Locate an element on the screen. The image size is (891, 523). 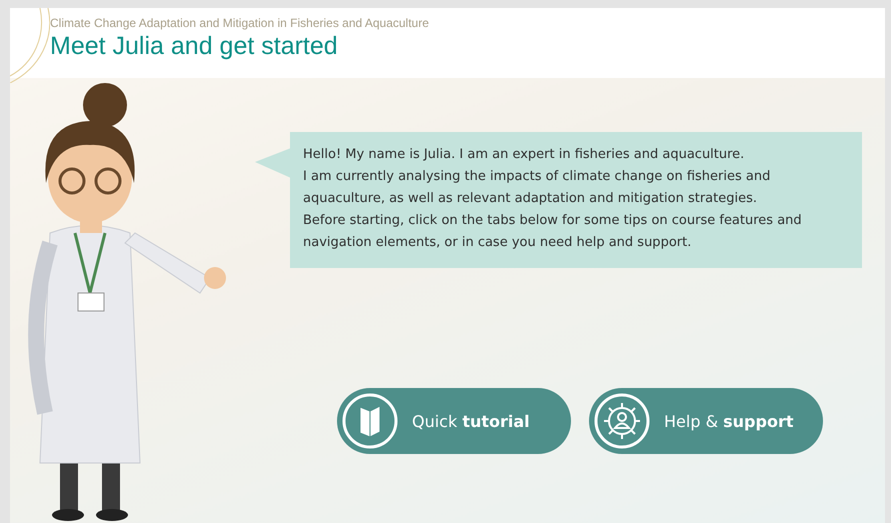
gear-person-icon is located at coordinates (622, 421).